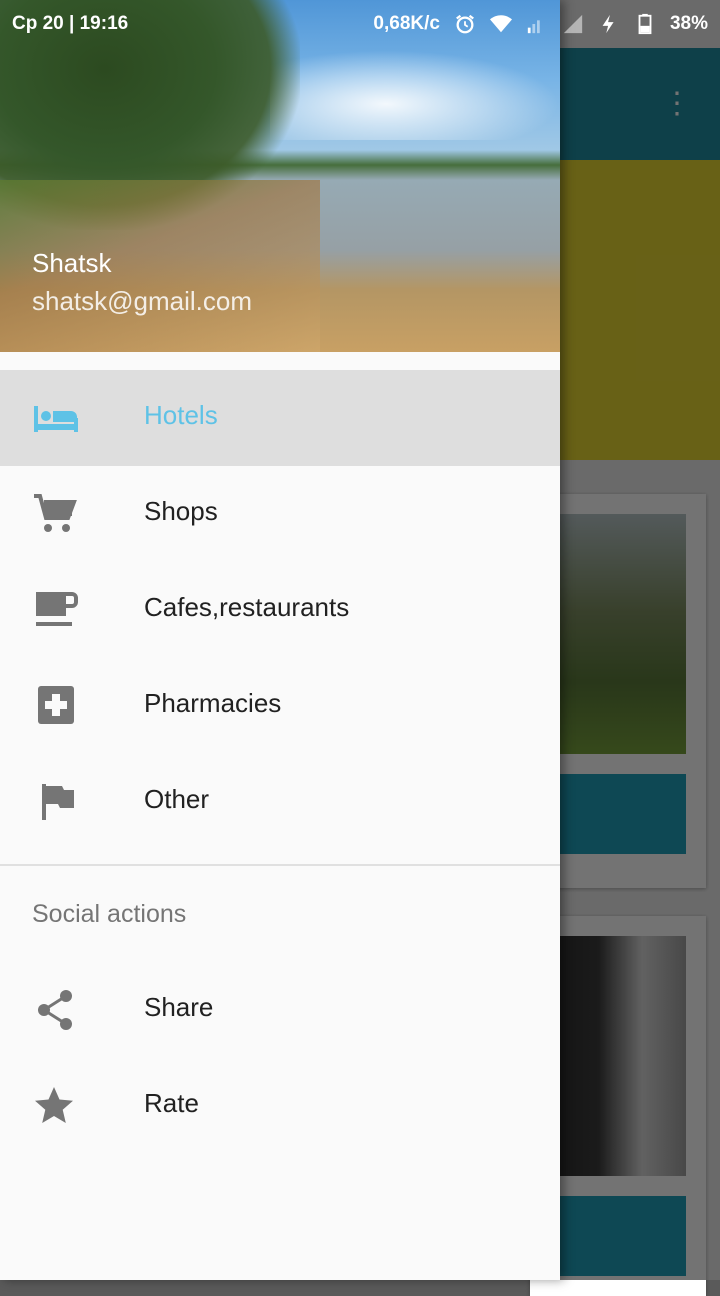 The width and height of the screenshot is (720, 1296). Describe the element at coordinates (280, 1010) in the screenshot. I see `menu-item-share: Share` at that location.